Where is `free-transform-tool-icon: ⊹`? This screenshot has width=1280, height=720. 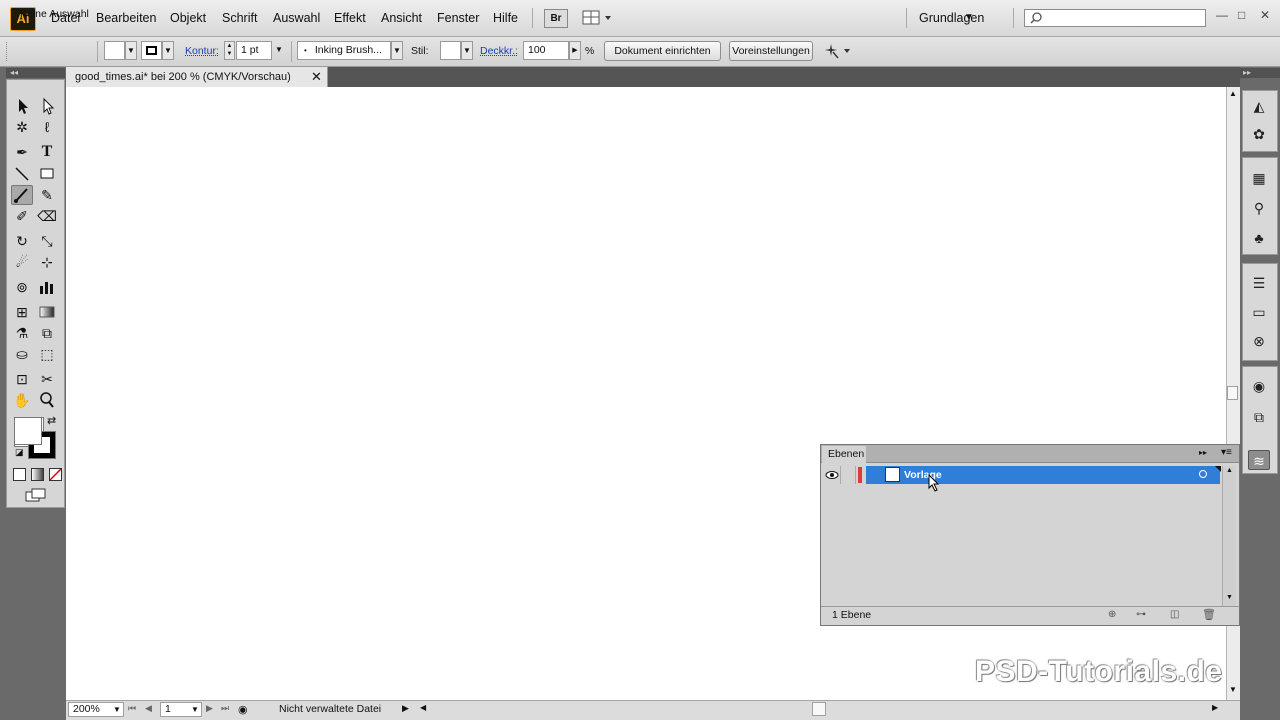 free-transform-tool-icon: ⊹ is located at coordinates (47, 262).